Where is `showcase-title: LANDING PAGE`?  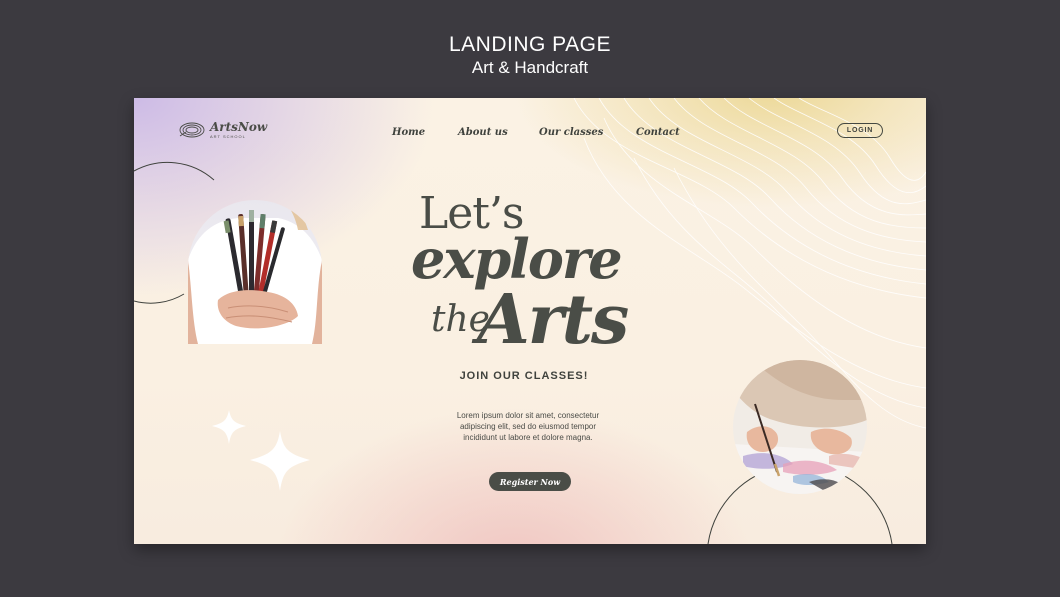
showcase-title: LANDING PAGE is located at coordinates (530, 44).